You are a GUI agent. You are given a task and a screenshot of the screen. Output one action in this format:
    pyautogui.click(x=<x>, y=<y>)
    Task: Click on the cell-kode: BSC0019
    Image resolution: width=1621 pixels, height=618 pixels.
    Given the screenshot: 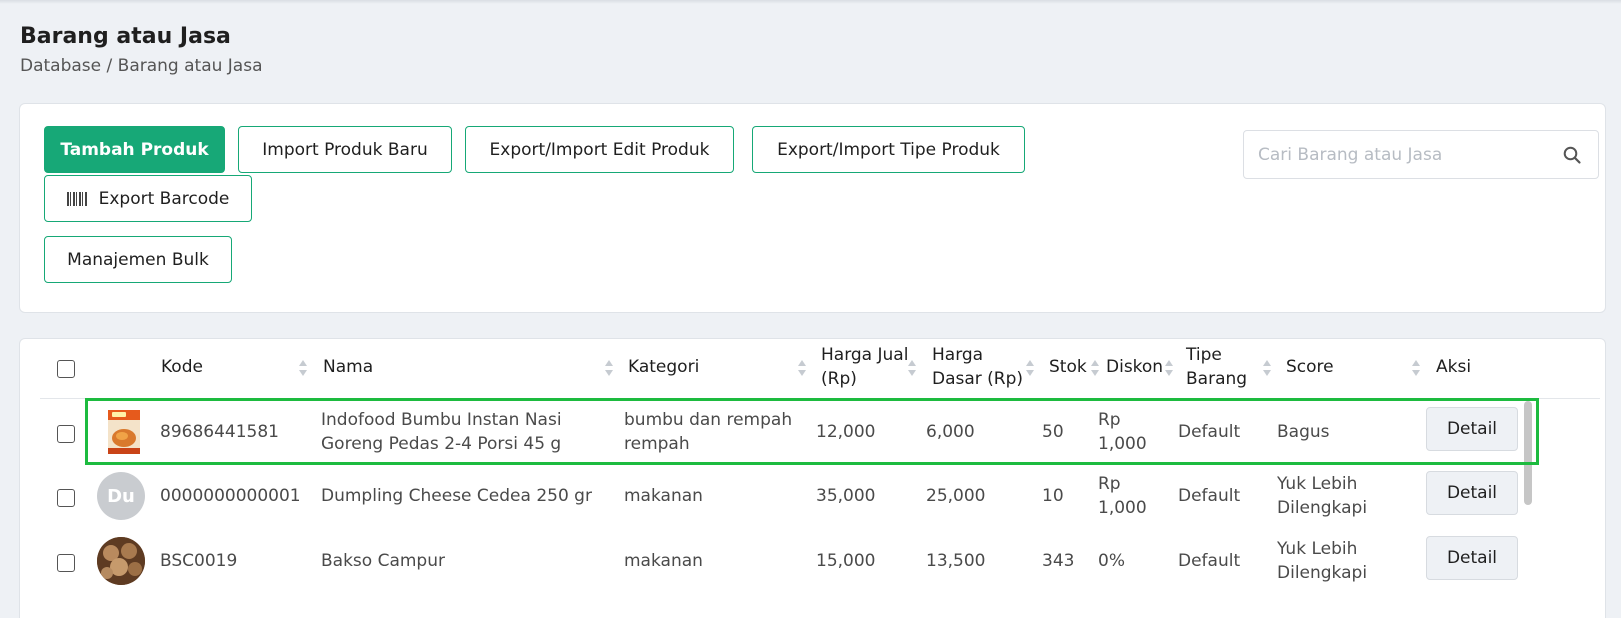 What is the action you would take?
    pyautogui.click(x=199, y=561)
    